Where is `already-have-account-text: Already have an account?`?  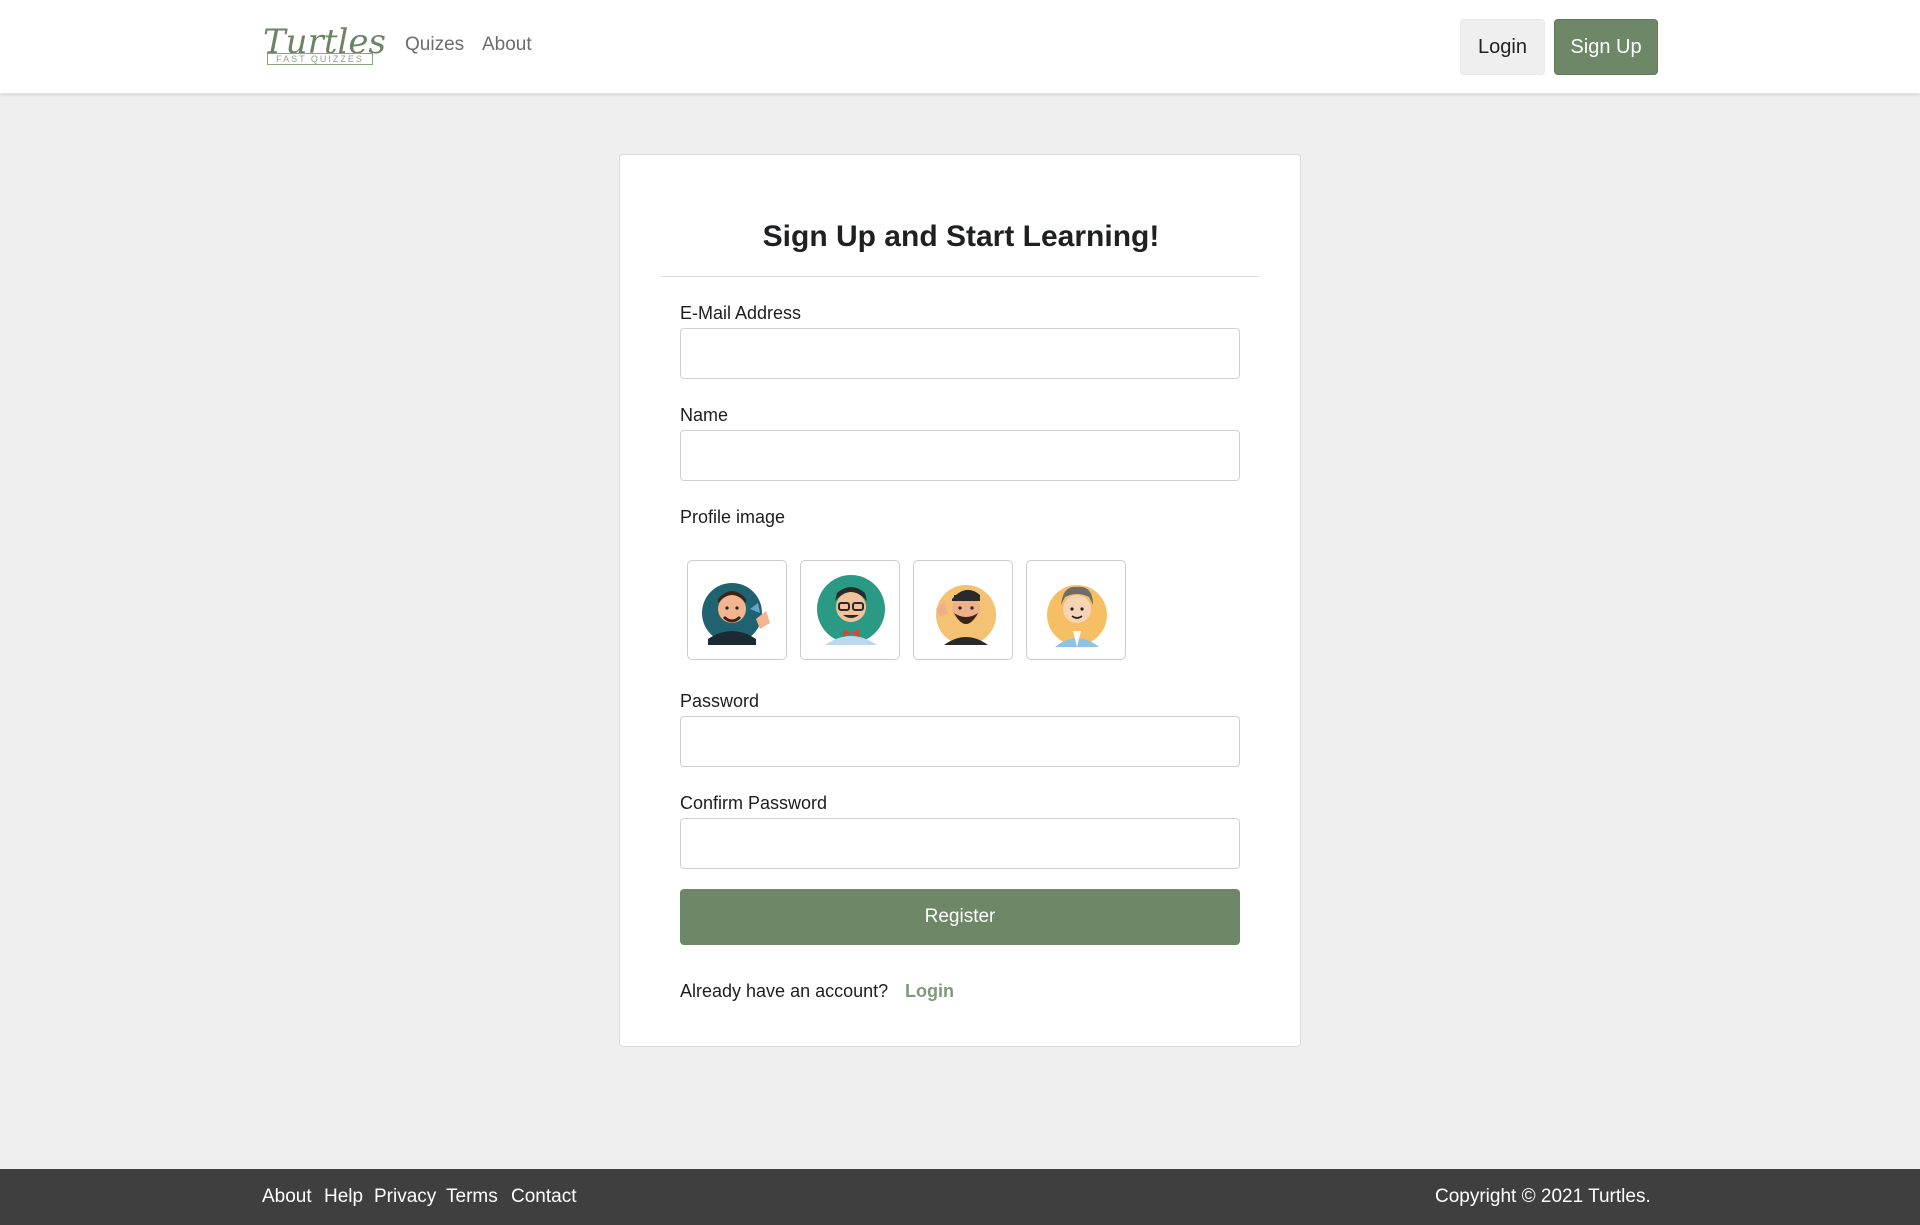 already-have-account-text: Already have an account? is located at coordinates (784, 991).